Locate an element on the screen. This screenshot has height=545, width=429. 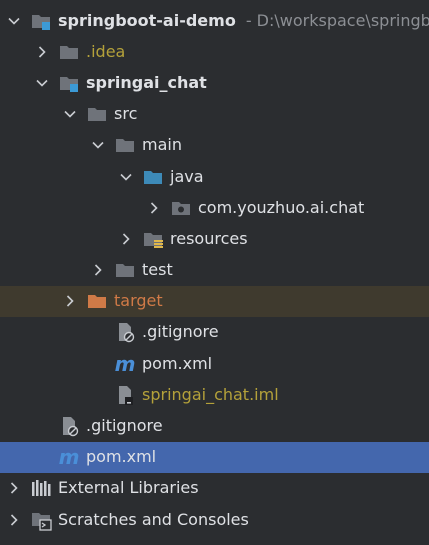
tree-row-root-pom: m pom.xml is located at coordinates (214, 457).